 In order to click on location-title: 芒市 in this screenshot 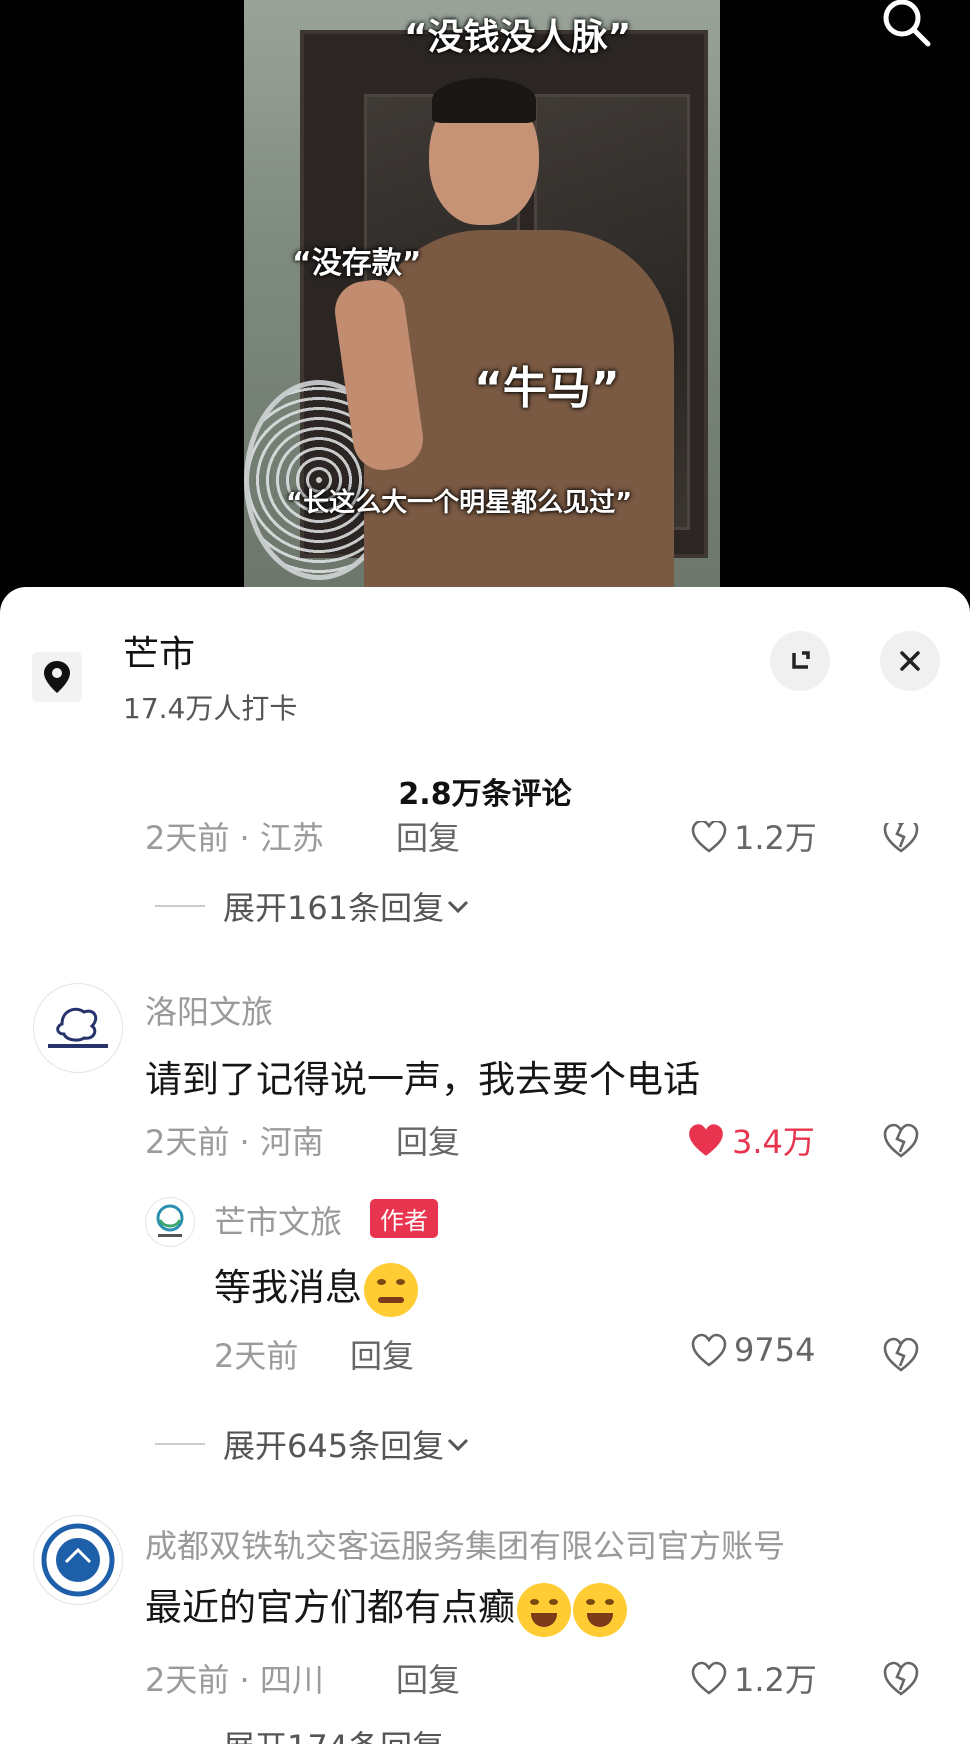, I will do `click(159, 651)`.